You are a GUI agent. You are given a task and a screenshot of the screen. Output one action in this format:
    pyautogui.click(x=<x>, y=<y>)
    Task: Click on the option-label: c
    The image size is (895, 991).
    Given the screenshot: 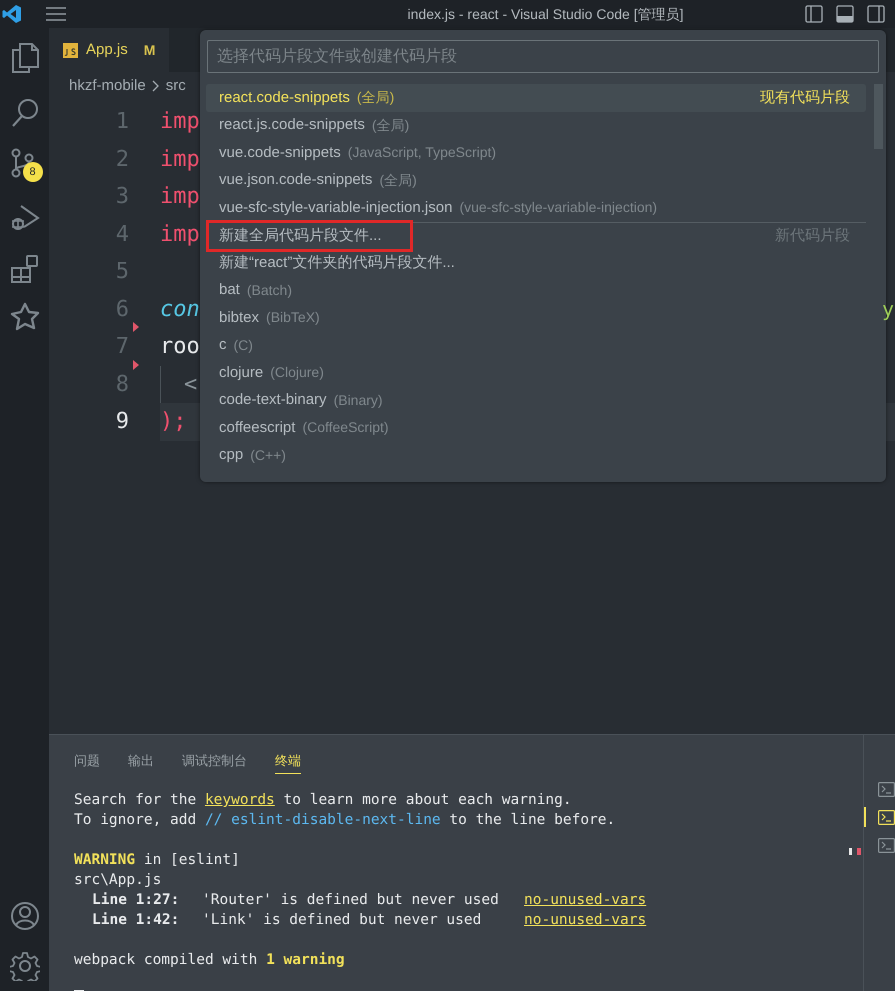 What is the action you would take?
    pyautogui.click(x=222, y=345)
    